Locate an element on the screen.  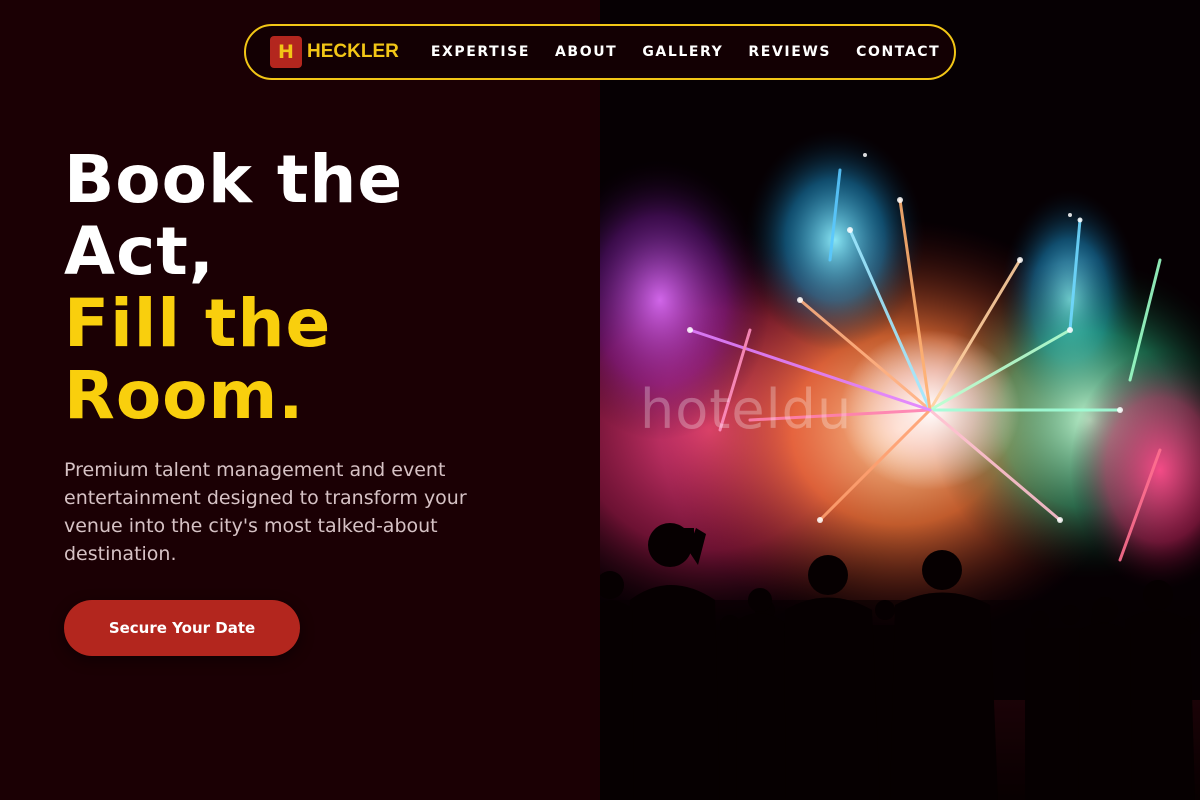
brand-name: HECKLER is located at coordinates (353, 51).